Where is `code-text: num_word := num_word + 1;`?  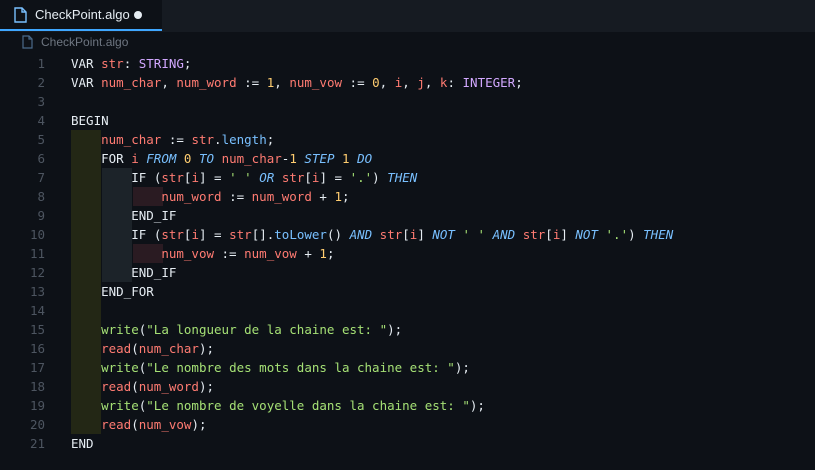
code-text: num_word := num_word + 1; is located at coordinates (255, 196).